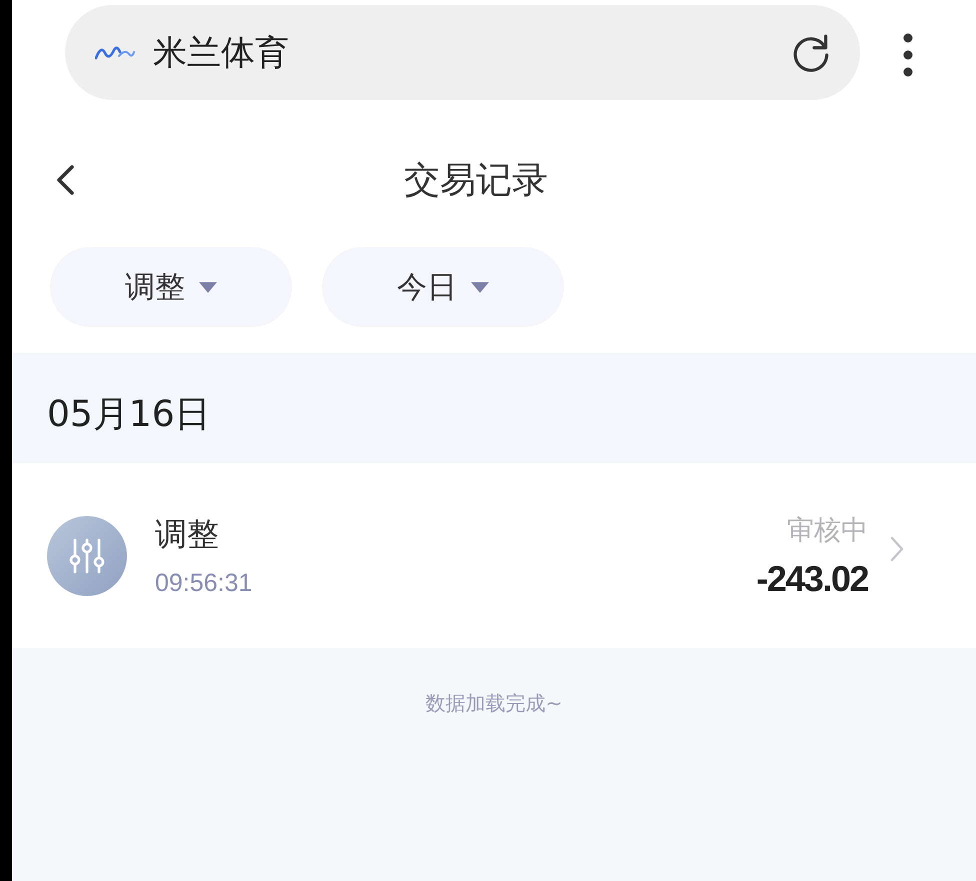 The width and height of the screenshot is (976, 881). What do you see at coordinates (827, 531) in the screenshot?
I see `review-status: 审核中` at bounding box center [827, 531].